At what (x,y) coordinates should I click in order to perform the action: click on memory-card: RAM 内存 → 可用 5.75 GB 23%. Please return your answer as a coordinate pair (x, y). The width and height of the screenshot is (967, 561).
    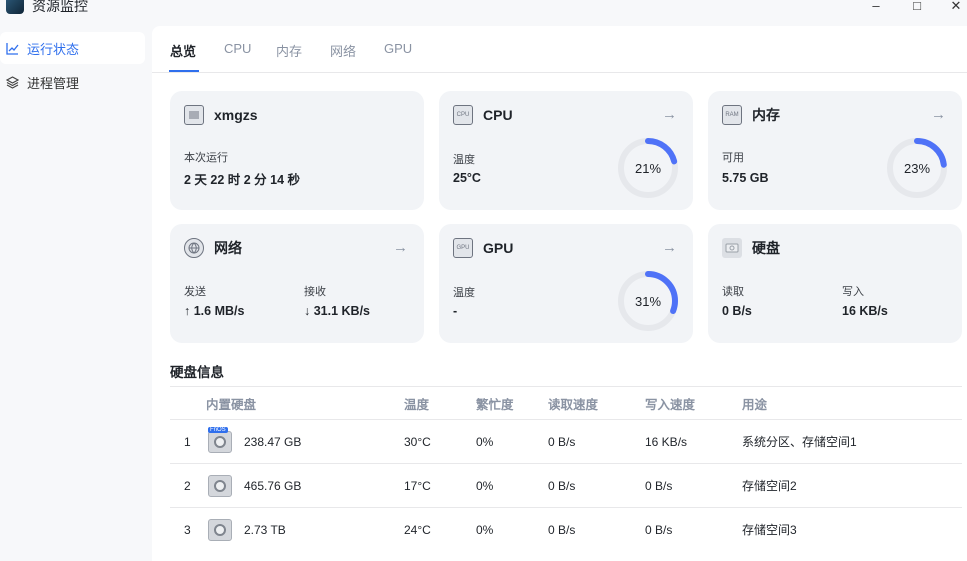
    Looking at the image, I should click on (835, 150).